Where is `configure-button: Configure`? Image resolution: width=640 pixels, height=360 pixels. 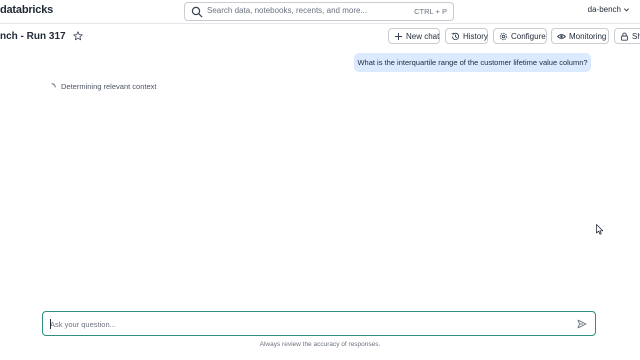
configure-button: Configure is located at coordinates (520, 36).